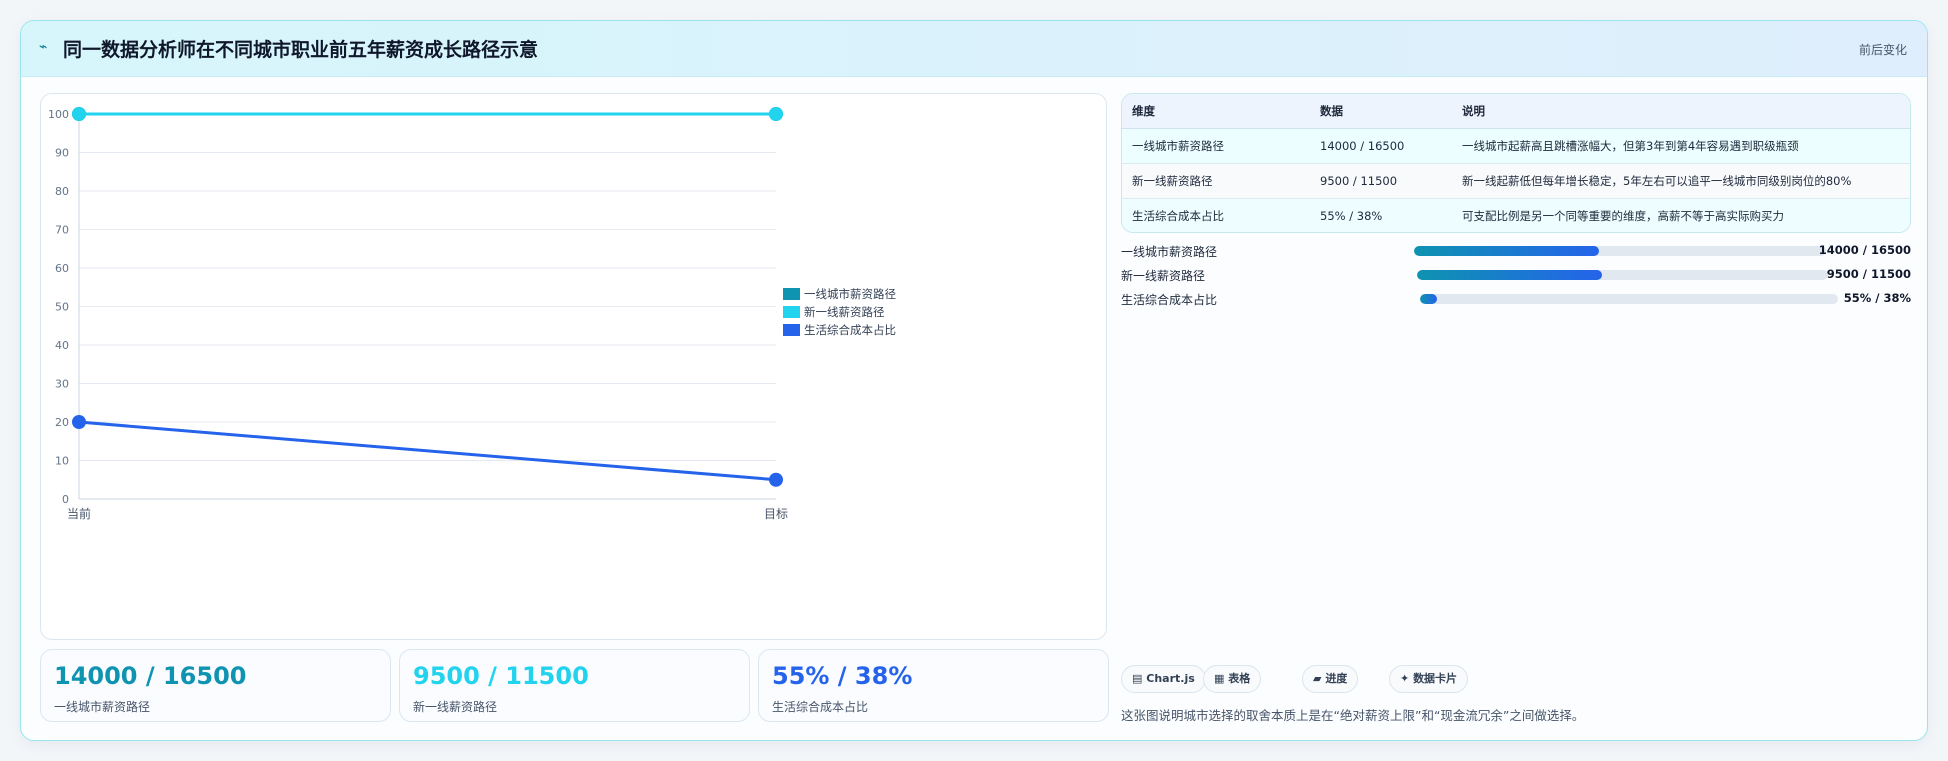 This screenshot has height=761, width=1948. Describe the element at coordinates (1681, 111) in the screenshot. I see `column-header: 说明` at that location.